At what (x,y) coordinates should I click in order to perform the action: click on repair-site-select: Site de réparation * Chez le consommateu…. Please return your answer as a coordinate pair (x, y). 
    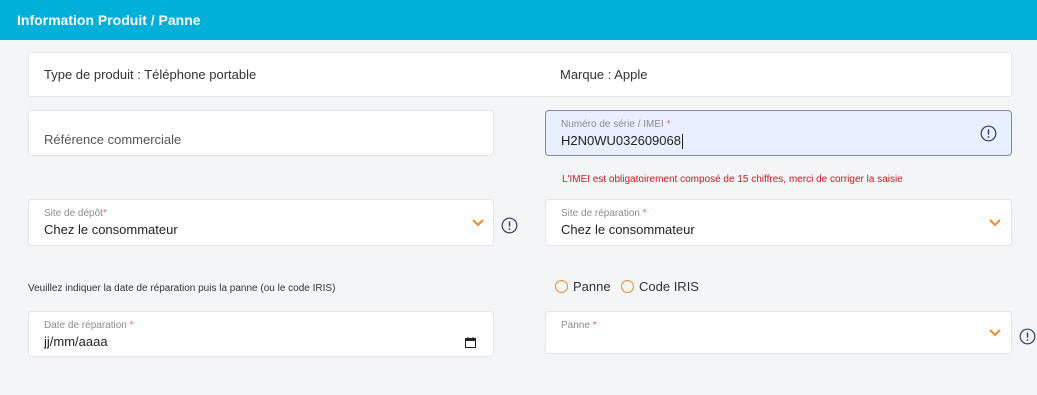
    Looking at the image, I should click on (778, 222).